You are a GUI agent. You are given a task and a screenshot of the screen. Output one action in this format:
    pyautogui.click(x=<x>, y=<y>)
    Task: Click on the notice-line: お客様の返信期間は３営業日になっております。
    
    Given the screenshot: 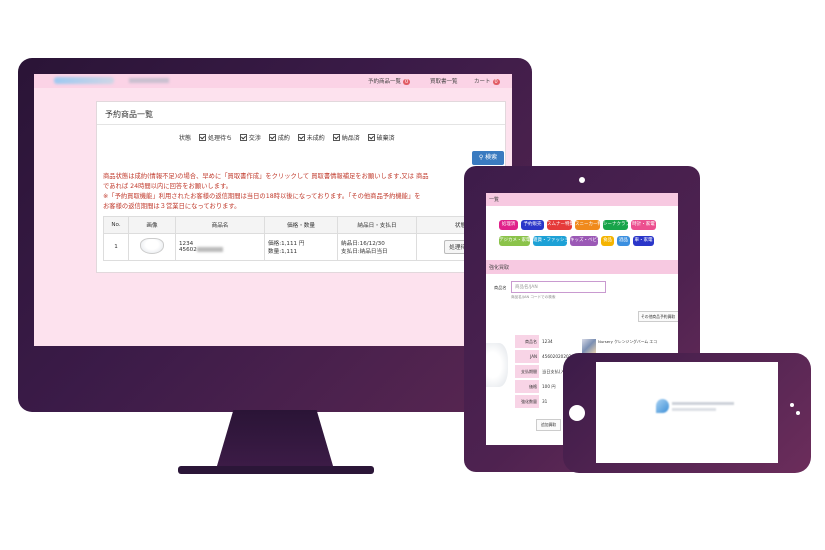 What is the action you would take?
    pyautogui.click(x=172, y=206)
    